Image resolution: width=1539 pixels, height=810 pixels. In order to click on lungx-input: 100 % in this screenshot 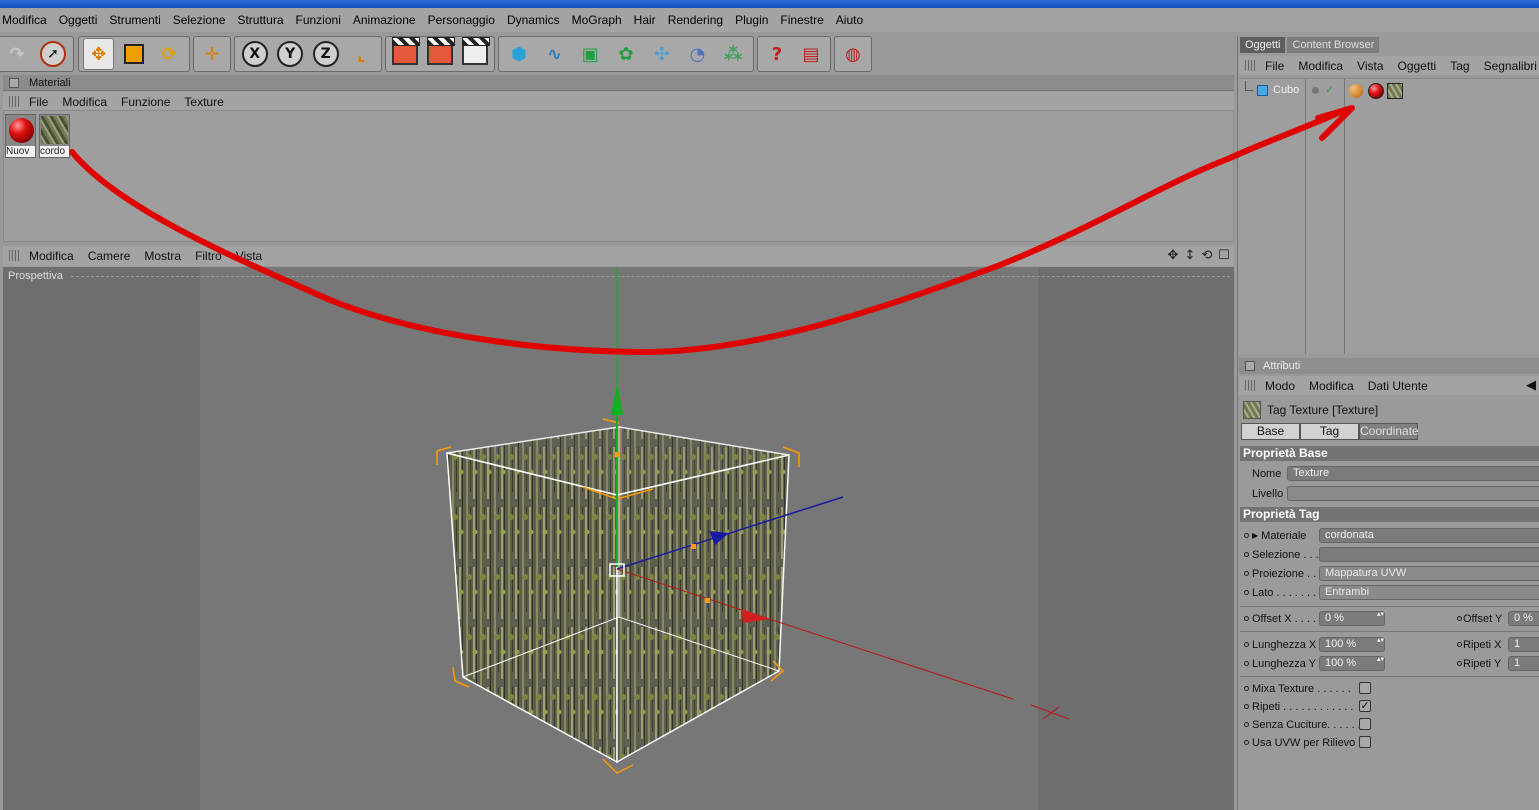, I will do `click(1352, 644)`.